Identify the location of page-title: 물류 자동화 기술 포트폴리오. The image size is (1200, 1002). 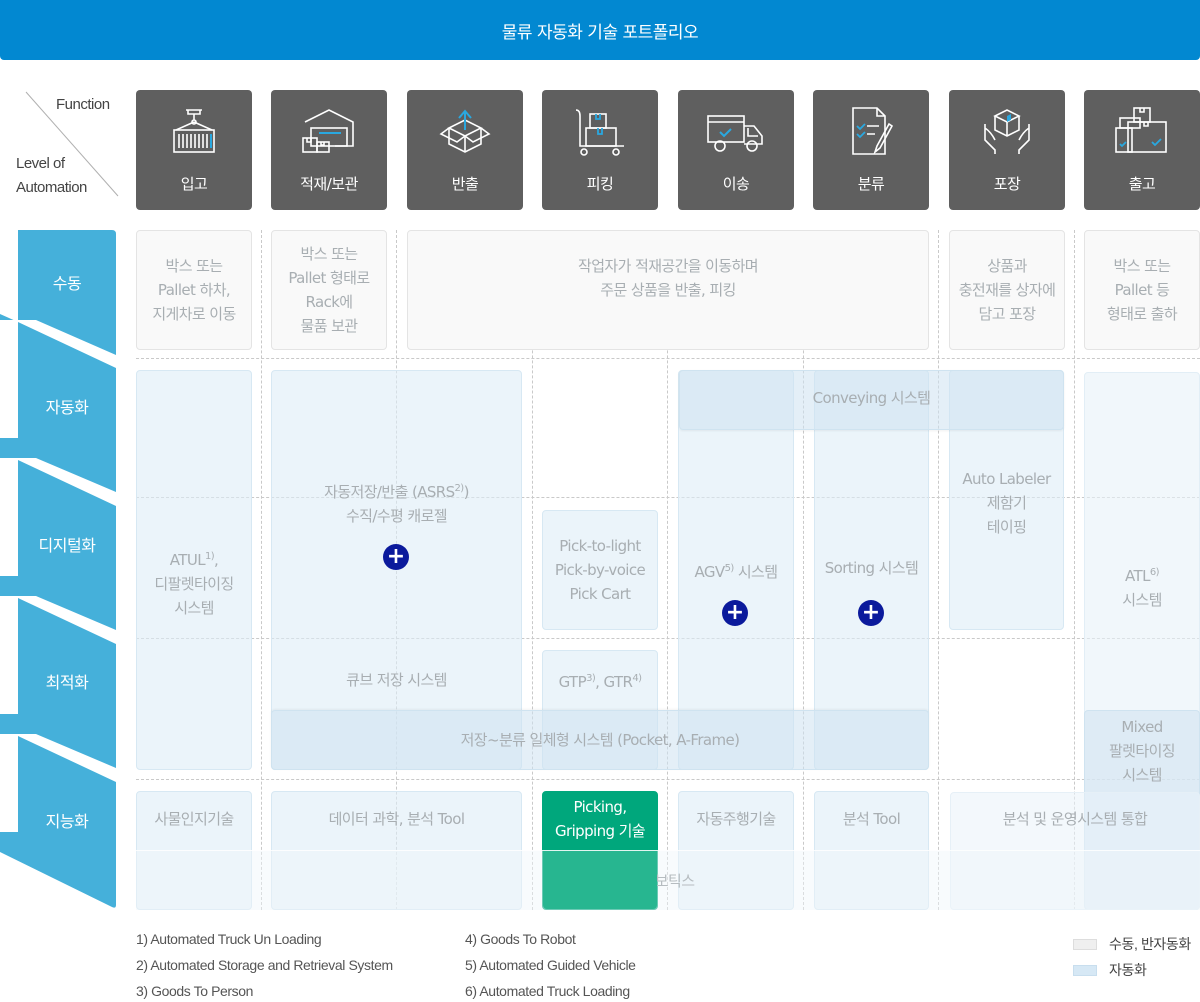
(600, 32).